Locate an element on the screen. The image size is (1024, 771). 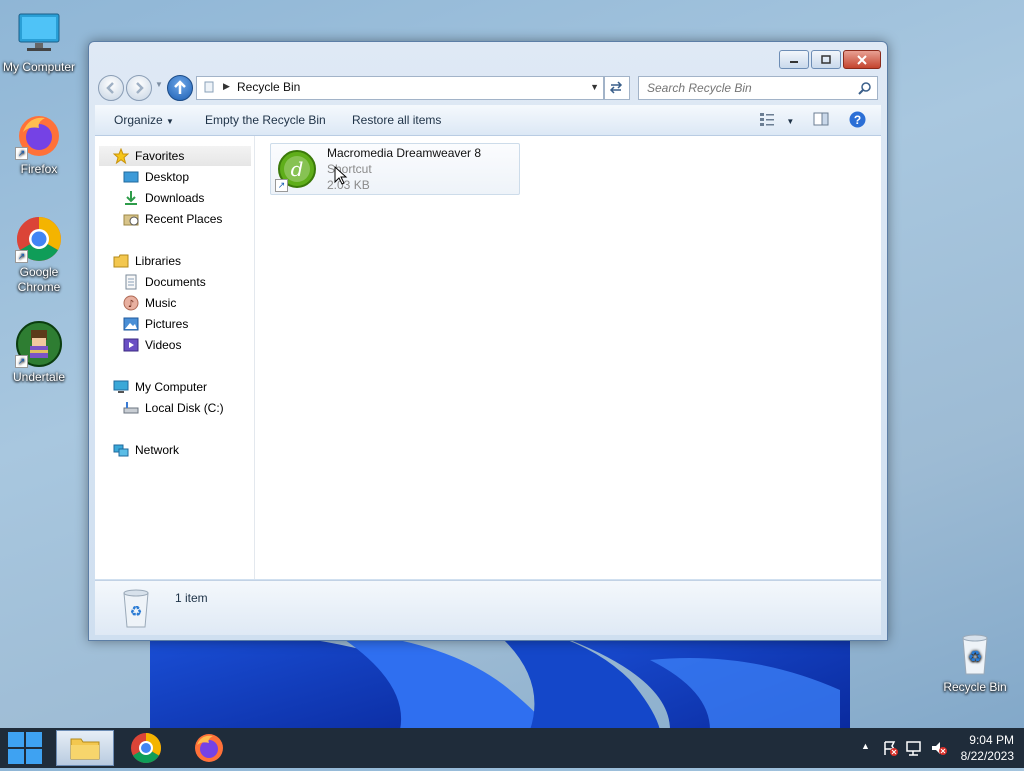
nav-my-computer-label: My Computer is located at coordinates (171, 387).